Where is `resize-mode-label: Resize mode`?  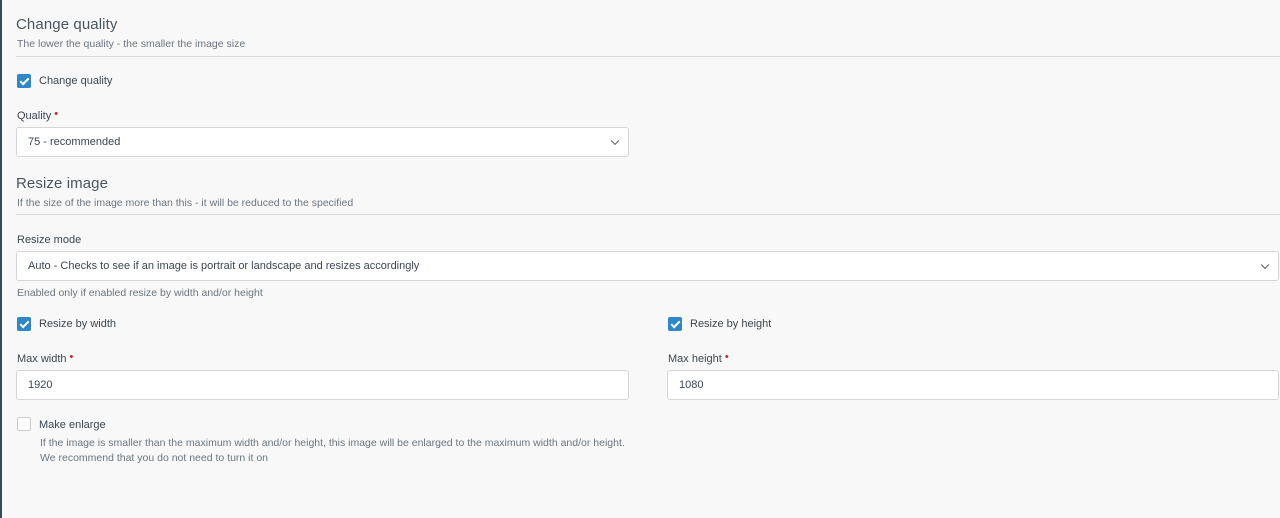 resize-mode-label: Resize mode is located at coordinates (49, 240).